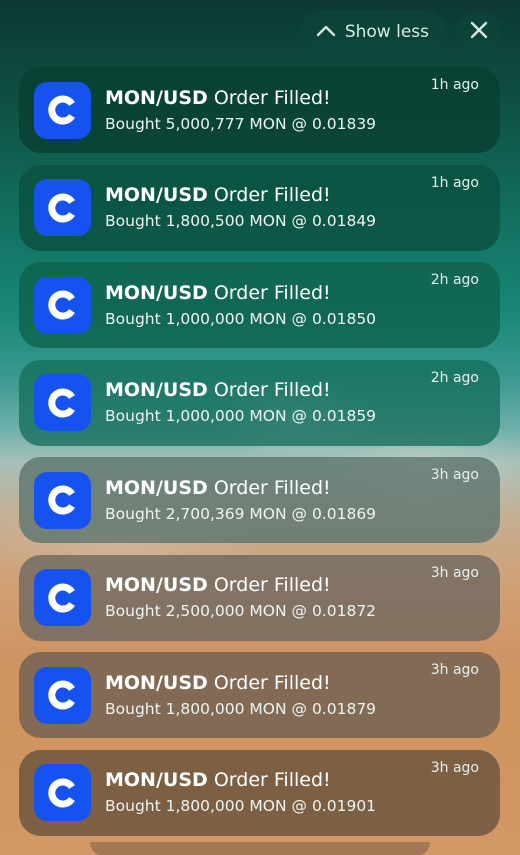  What do you see at coordinates (386, 32) in the screenshot?
I see `show-less-label: Show less` at bounding box center [386, 32].